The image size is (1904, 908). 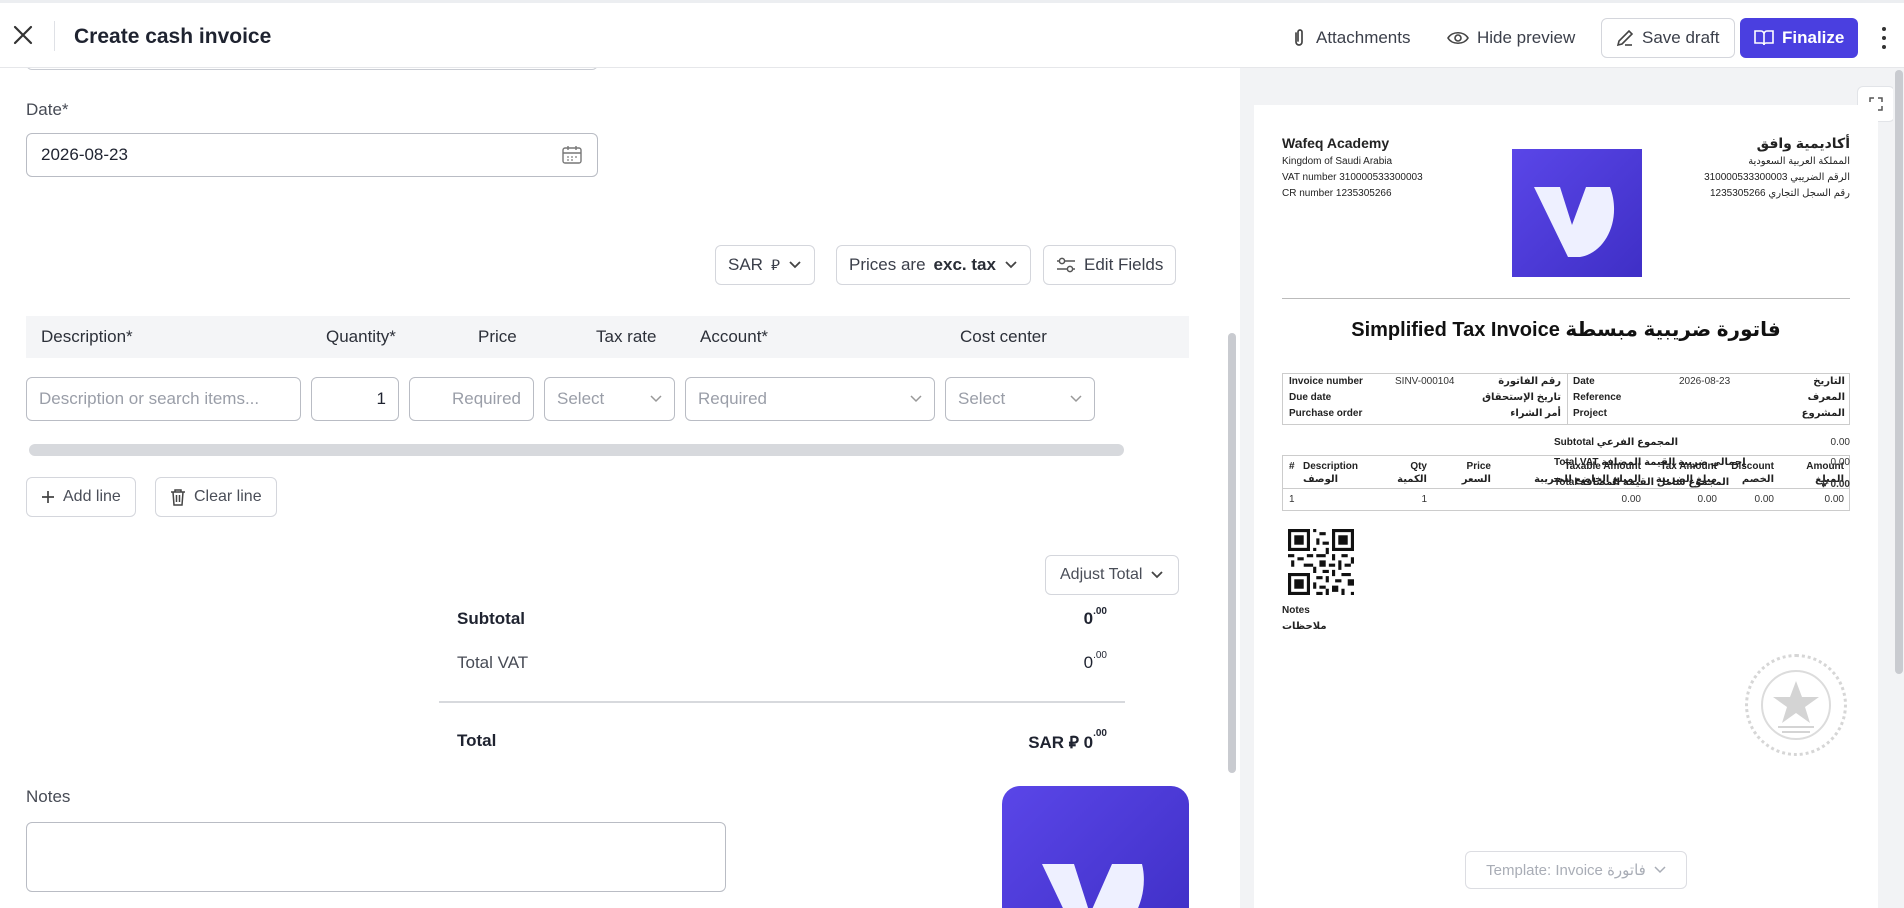 What do you see at coordinates (1796, 705) in the screenshot?
I see `star-stamp-icon` at bounding box center [1796, 705].